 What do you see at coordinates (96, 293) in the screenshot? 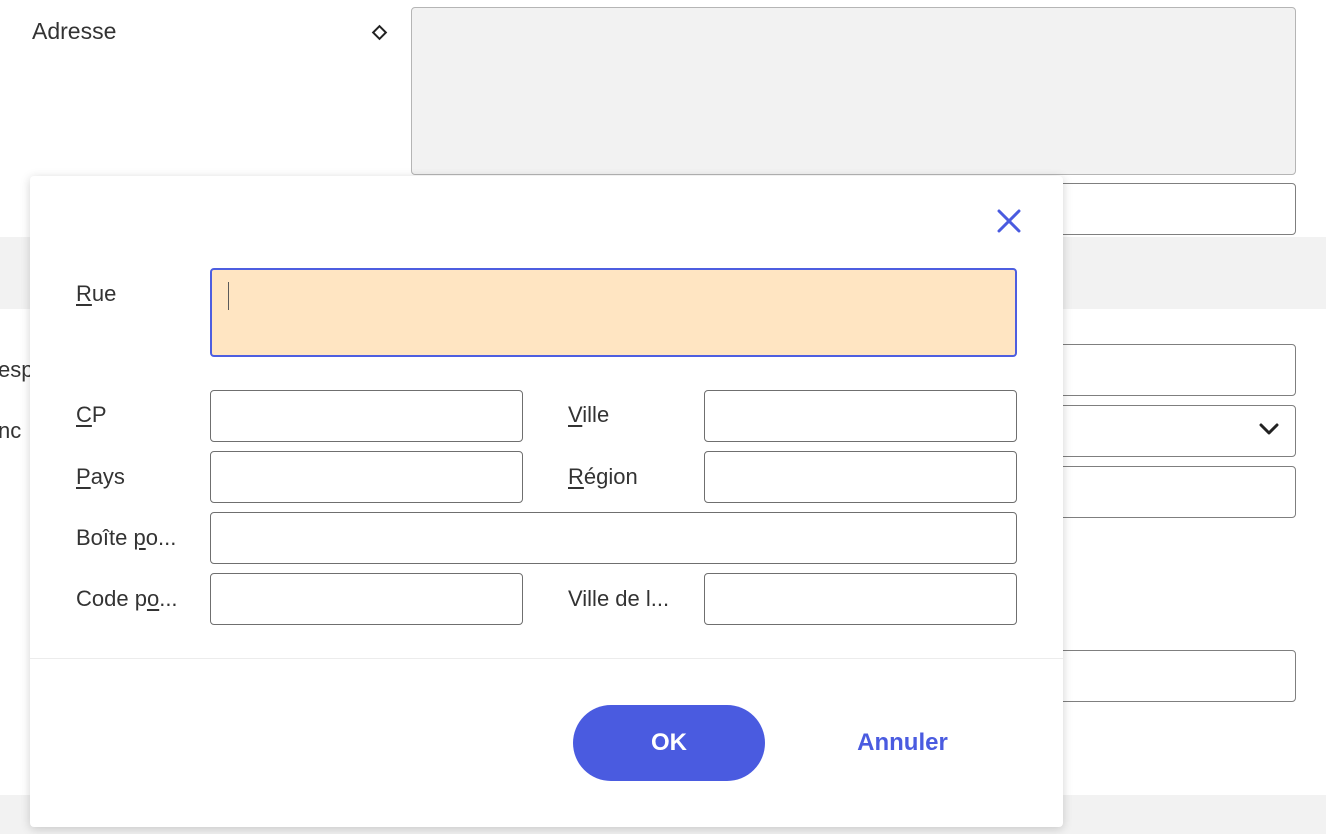
I see `street-label: Rue` at bounding box center [96, 293].